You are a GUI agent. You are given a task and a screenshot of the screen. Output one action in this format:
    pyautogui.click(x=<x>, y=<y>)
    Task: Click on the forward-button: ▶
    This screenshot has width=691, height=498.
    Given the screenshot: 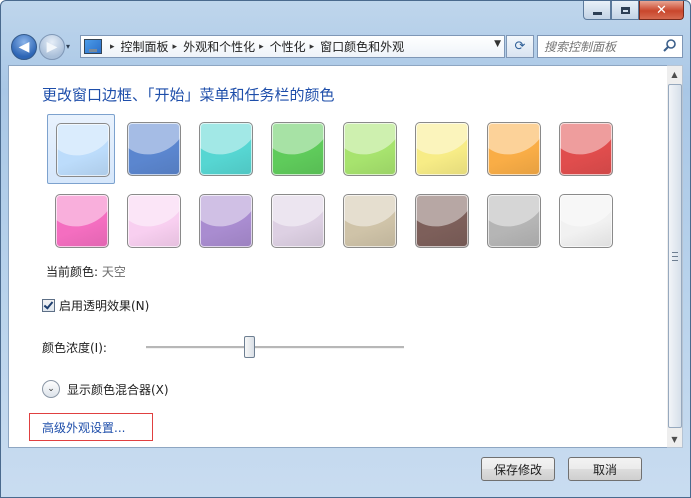 What is the action you would take?
    pyautogui.click(x=52, y=47)
    